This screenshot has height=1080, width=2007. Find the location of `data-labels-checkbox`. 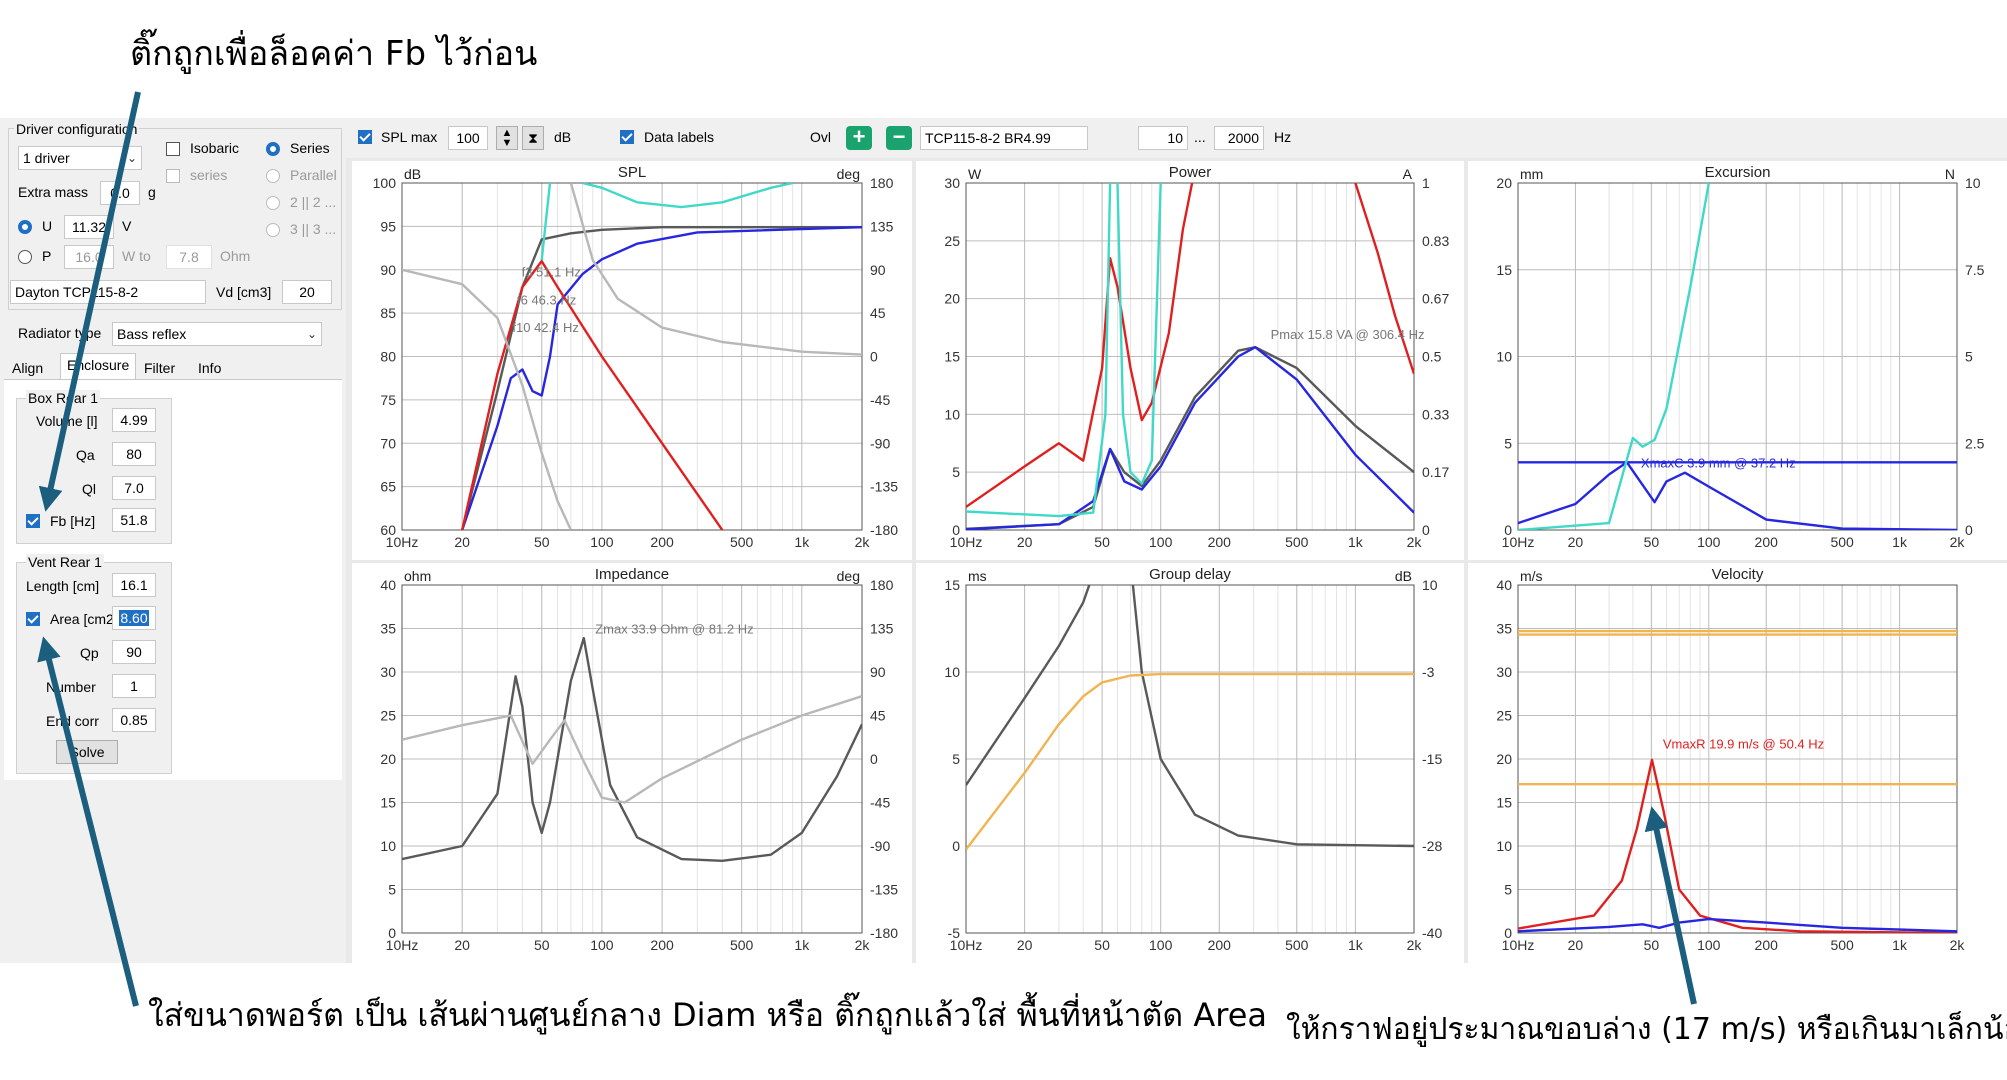

data-labels-checkbox is located at coordinates (627, 137).